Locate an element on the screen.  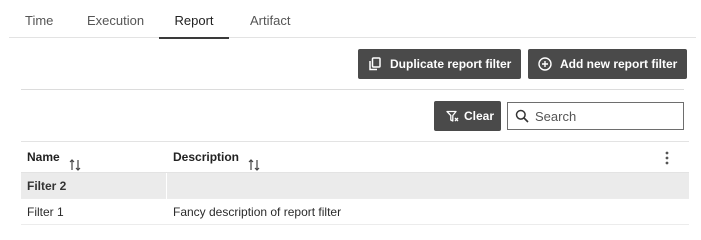
copy-icon is located at coordinates (375, 64).